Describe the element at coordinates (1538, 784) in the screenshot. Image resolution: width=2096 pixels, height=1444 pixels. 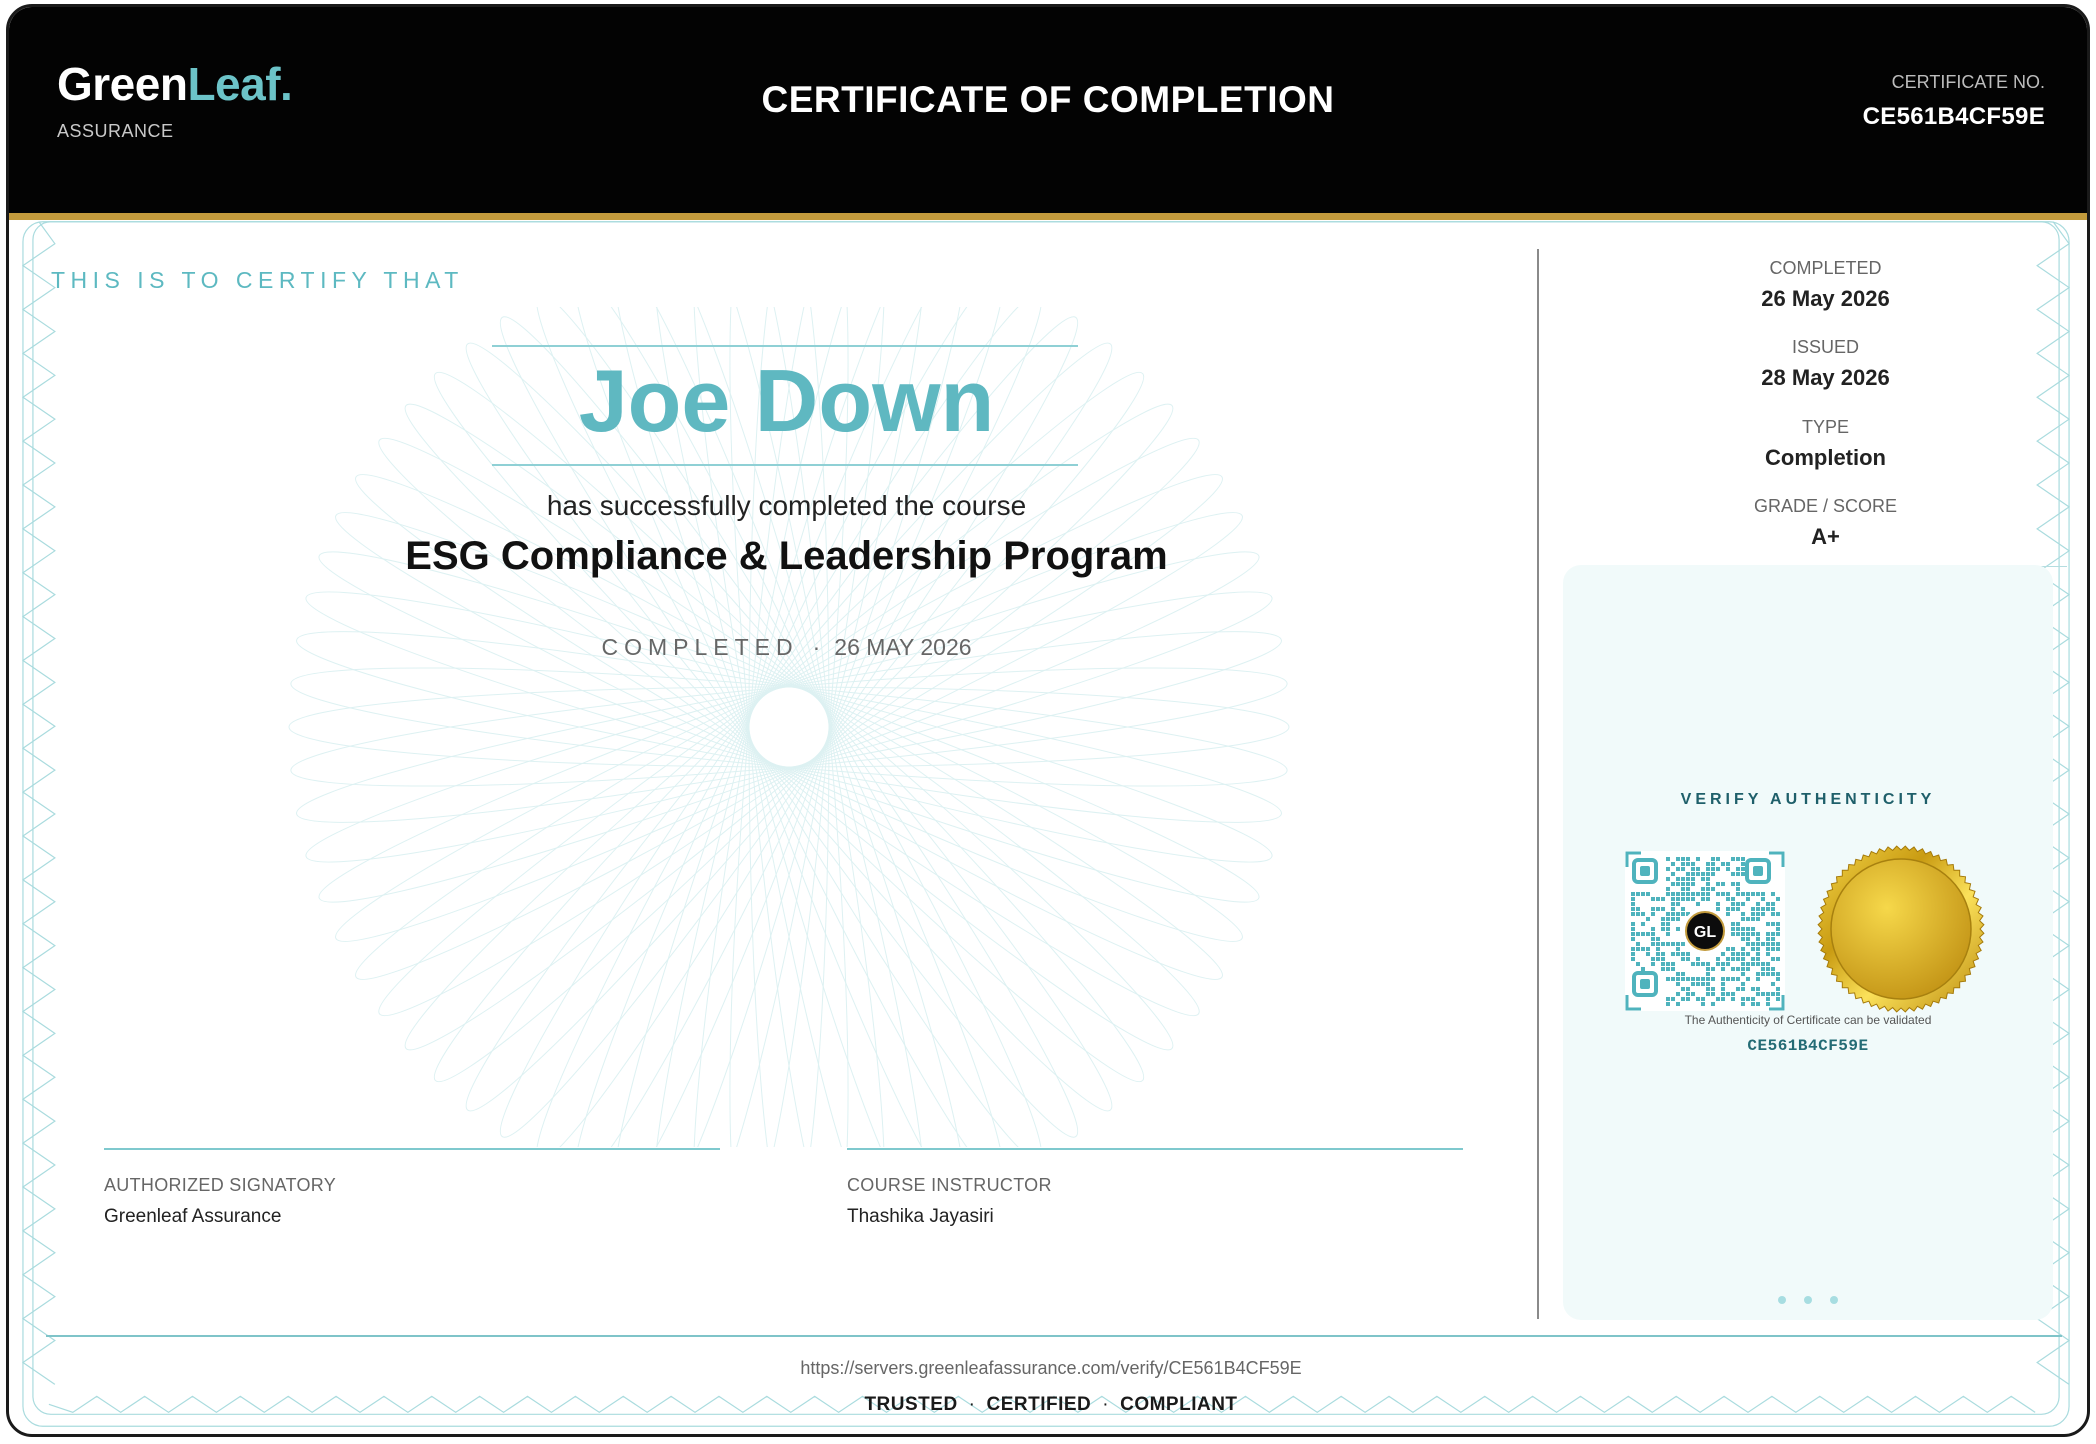
I see `vertical-divider` at that location.